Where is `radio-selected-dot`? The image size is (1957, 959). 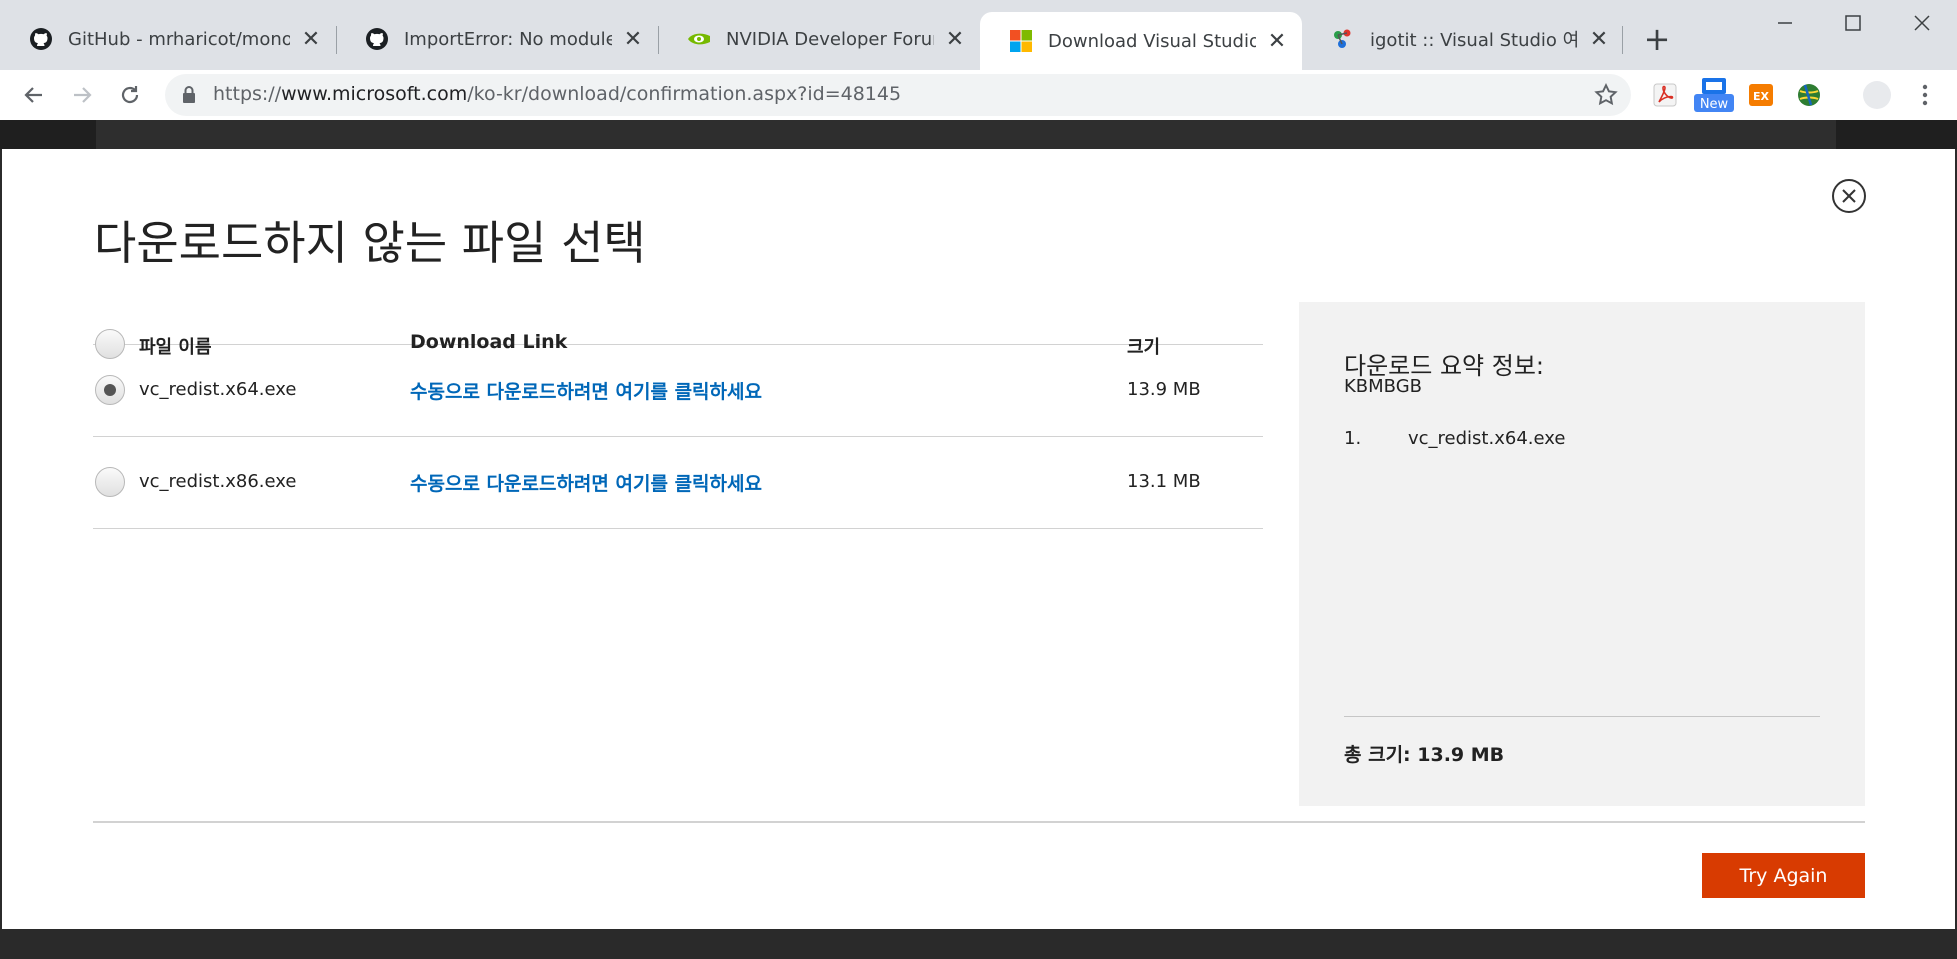 radio-selected-dot is located at coordinates (110, 390).